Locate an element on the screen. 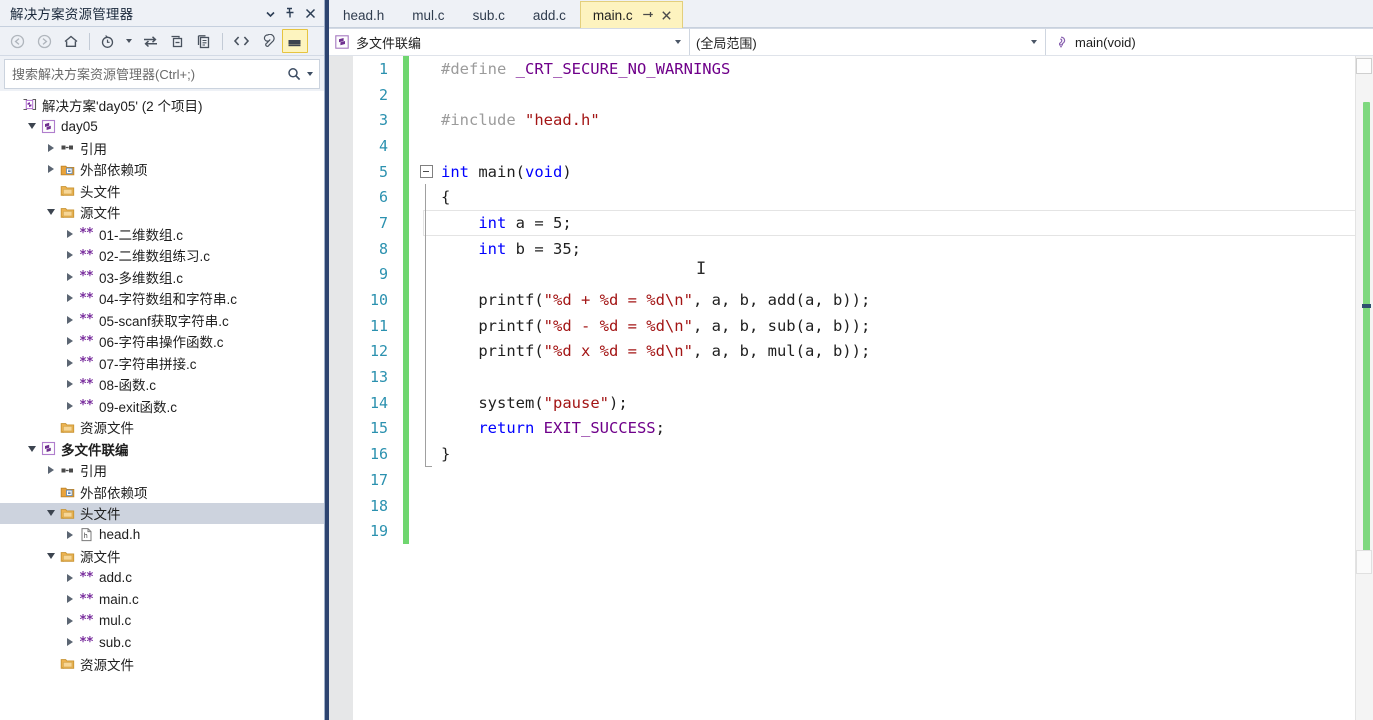 Image resolution: width=1373 pixels, height=720 pixels. tree-item: ** mul.c is located at coordinates (162, 621).